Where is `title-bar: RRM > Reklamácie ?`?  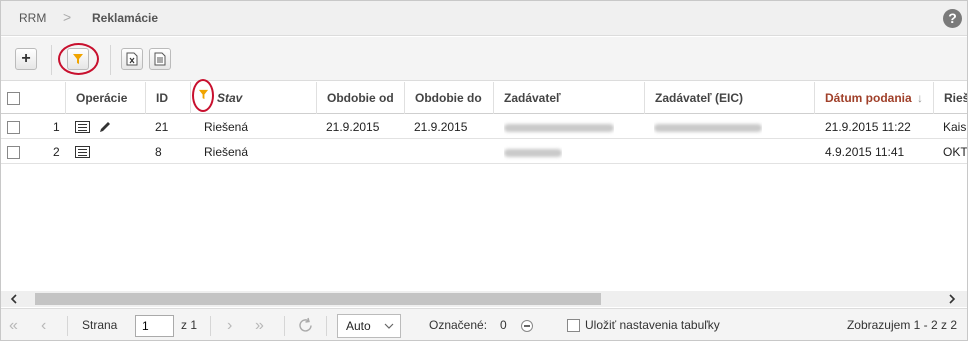 title-bar: RRM > Reklamácie ? is located at coordinates (484, 18).